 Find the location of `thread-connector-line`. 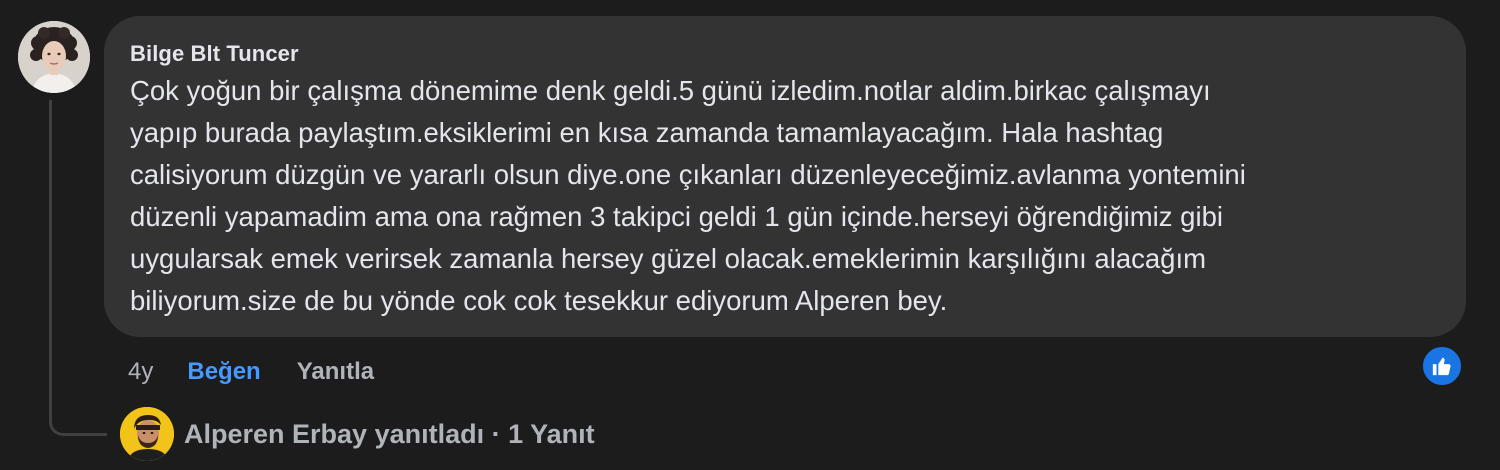

thread-connector-line is located at coordinates (78, 268).